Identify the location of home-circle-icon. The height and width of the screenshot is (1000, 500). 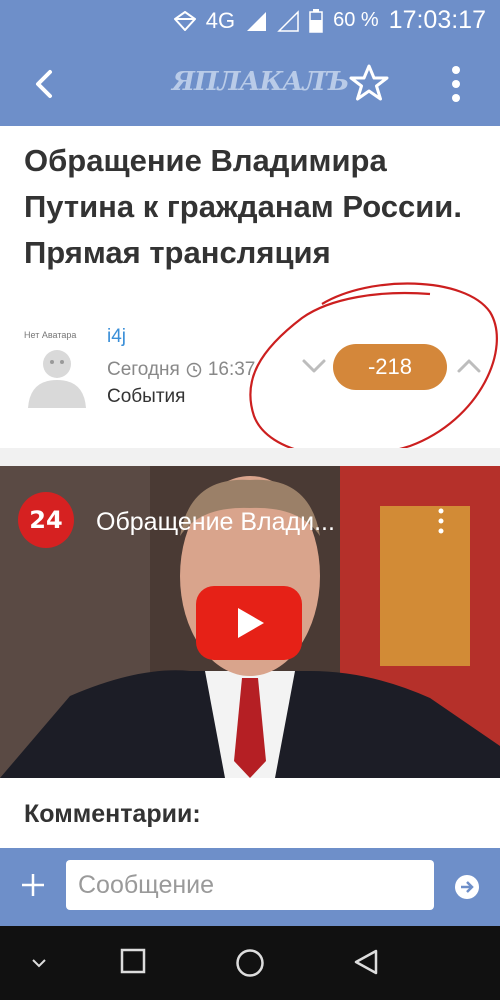
(250, 963).